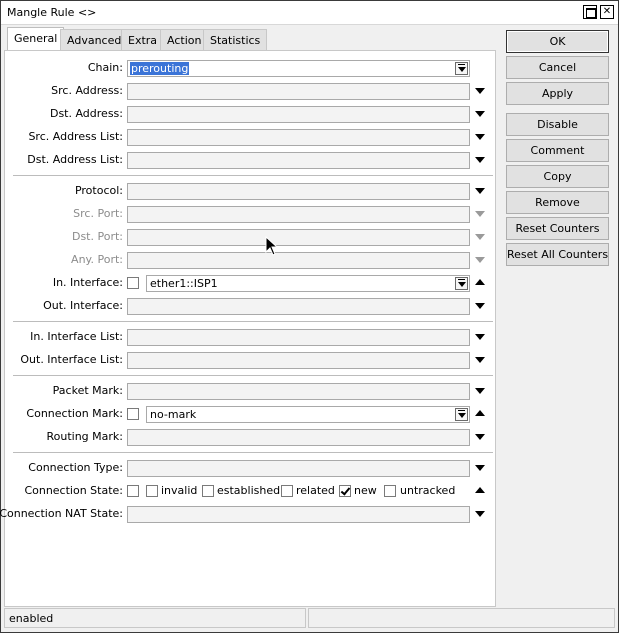 The image size is (619, 633). What do you see at coordinates (249, 490) in the screenshot?
I see `state-established-label: established` at bounding box center [249, 490].